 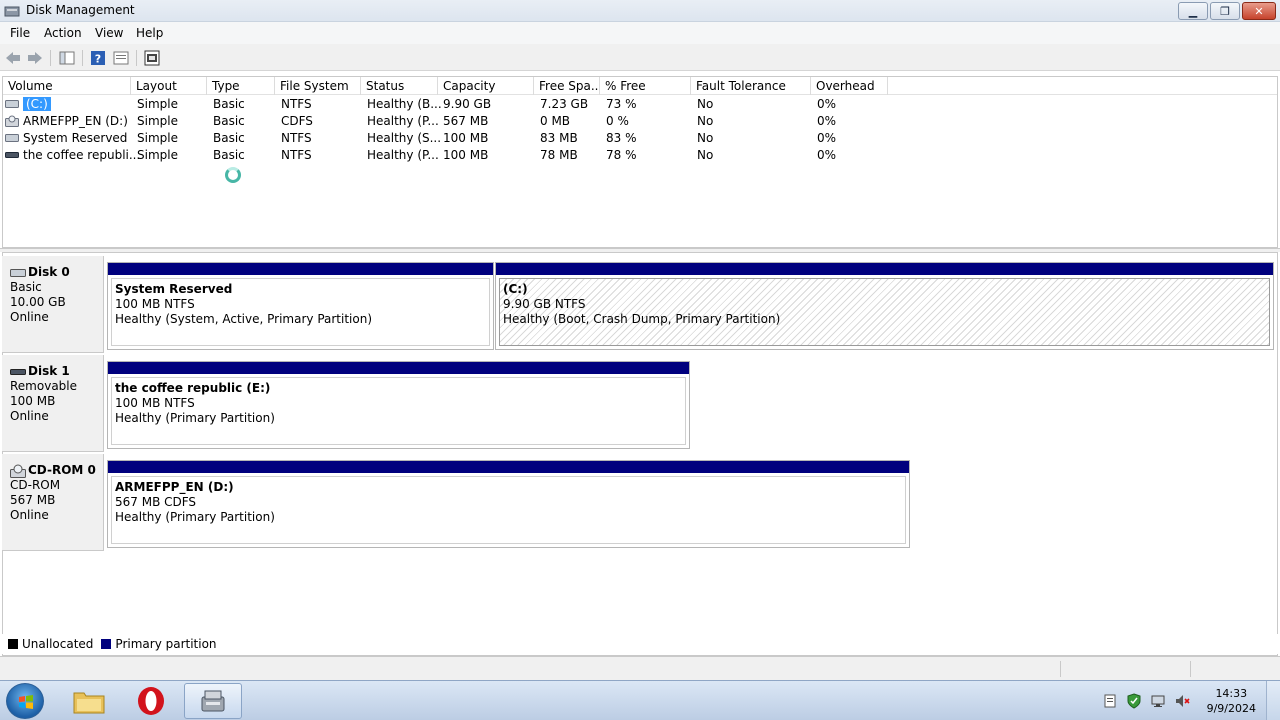 What do you see at coordinates (296, 104) in the screenshot?
I see `fs-cell: NTFS` at bounding box center [296, 104].